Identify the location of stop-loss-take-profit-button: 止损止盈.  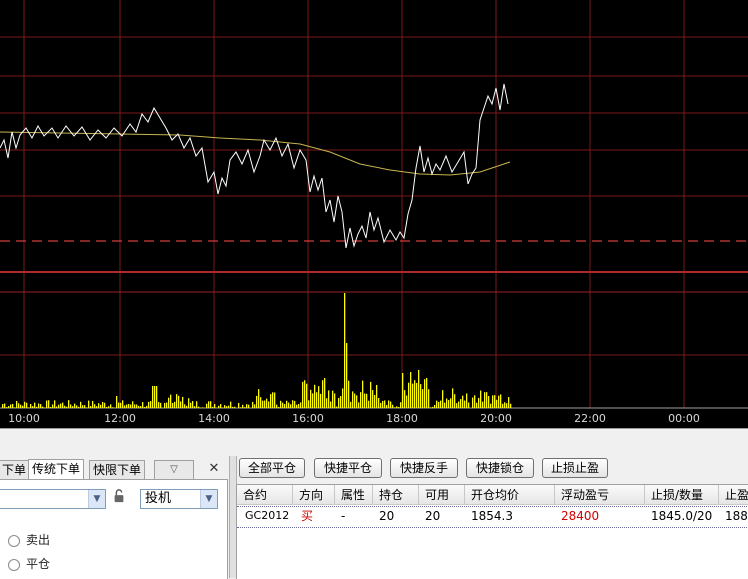
(575, 468).